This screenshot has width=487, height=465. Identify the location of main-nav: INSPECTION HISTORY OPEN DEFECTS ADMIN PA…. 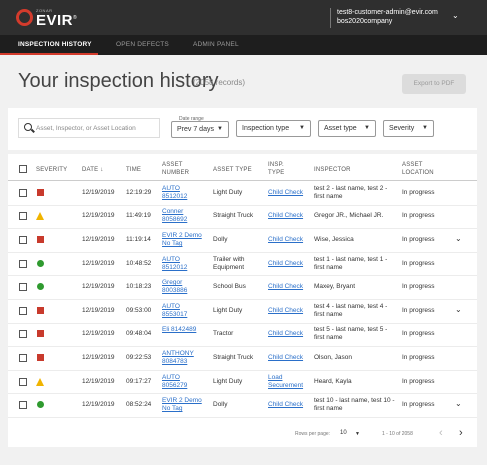
(243, 45).